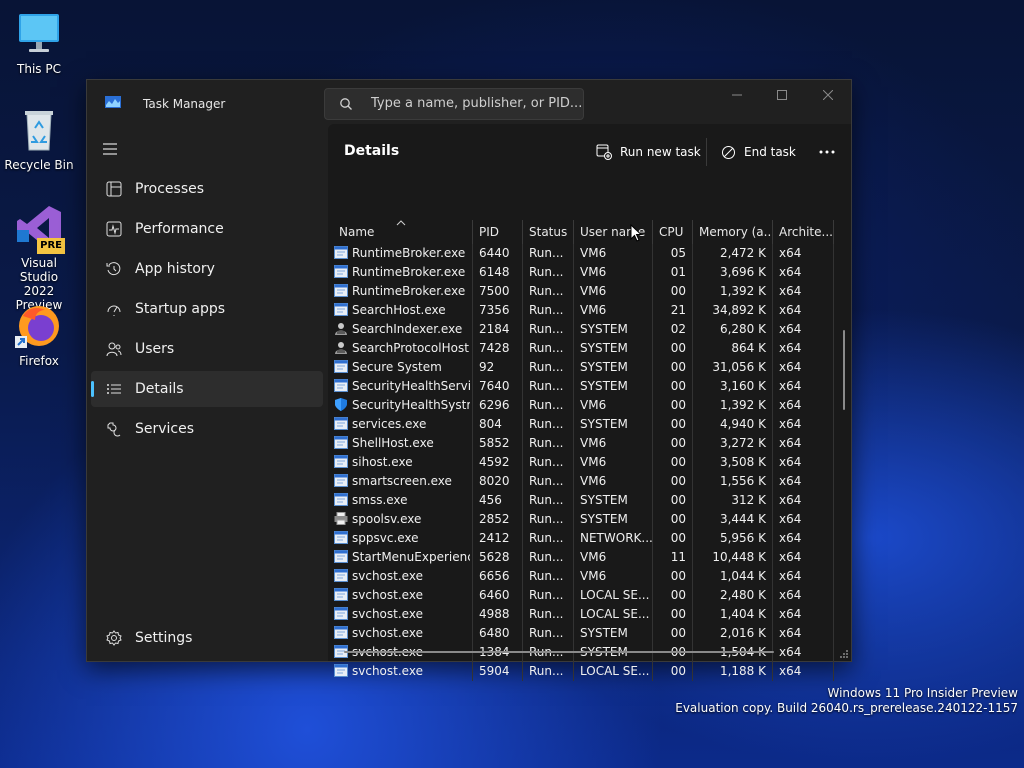  Describe the element at coordinates (498, 519) in the screenshot. I see `cell-pid: 2852` at that location.